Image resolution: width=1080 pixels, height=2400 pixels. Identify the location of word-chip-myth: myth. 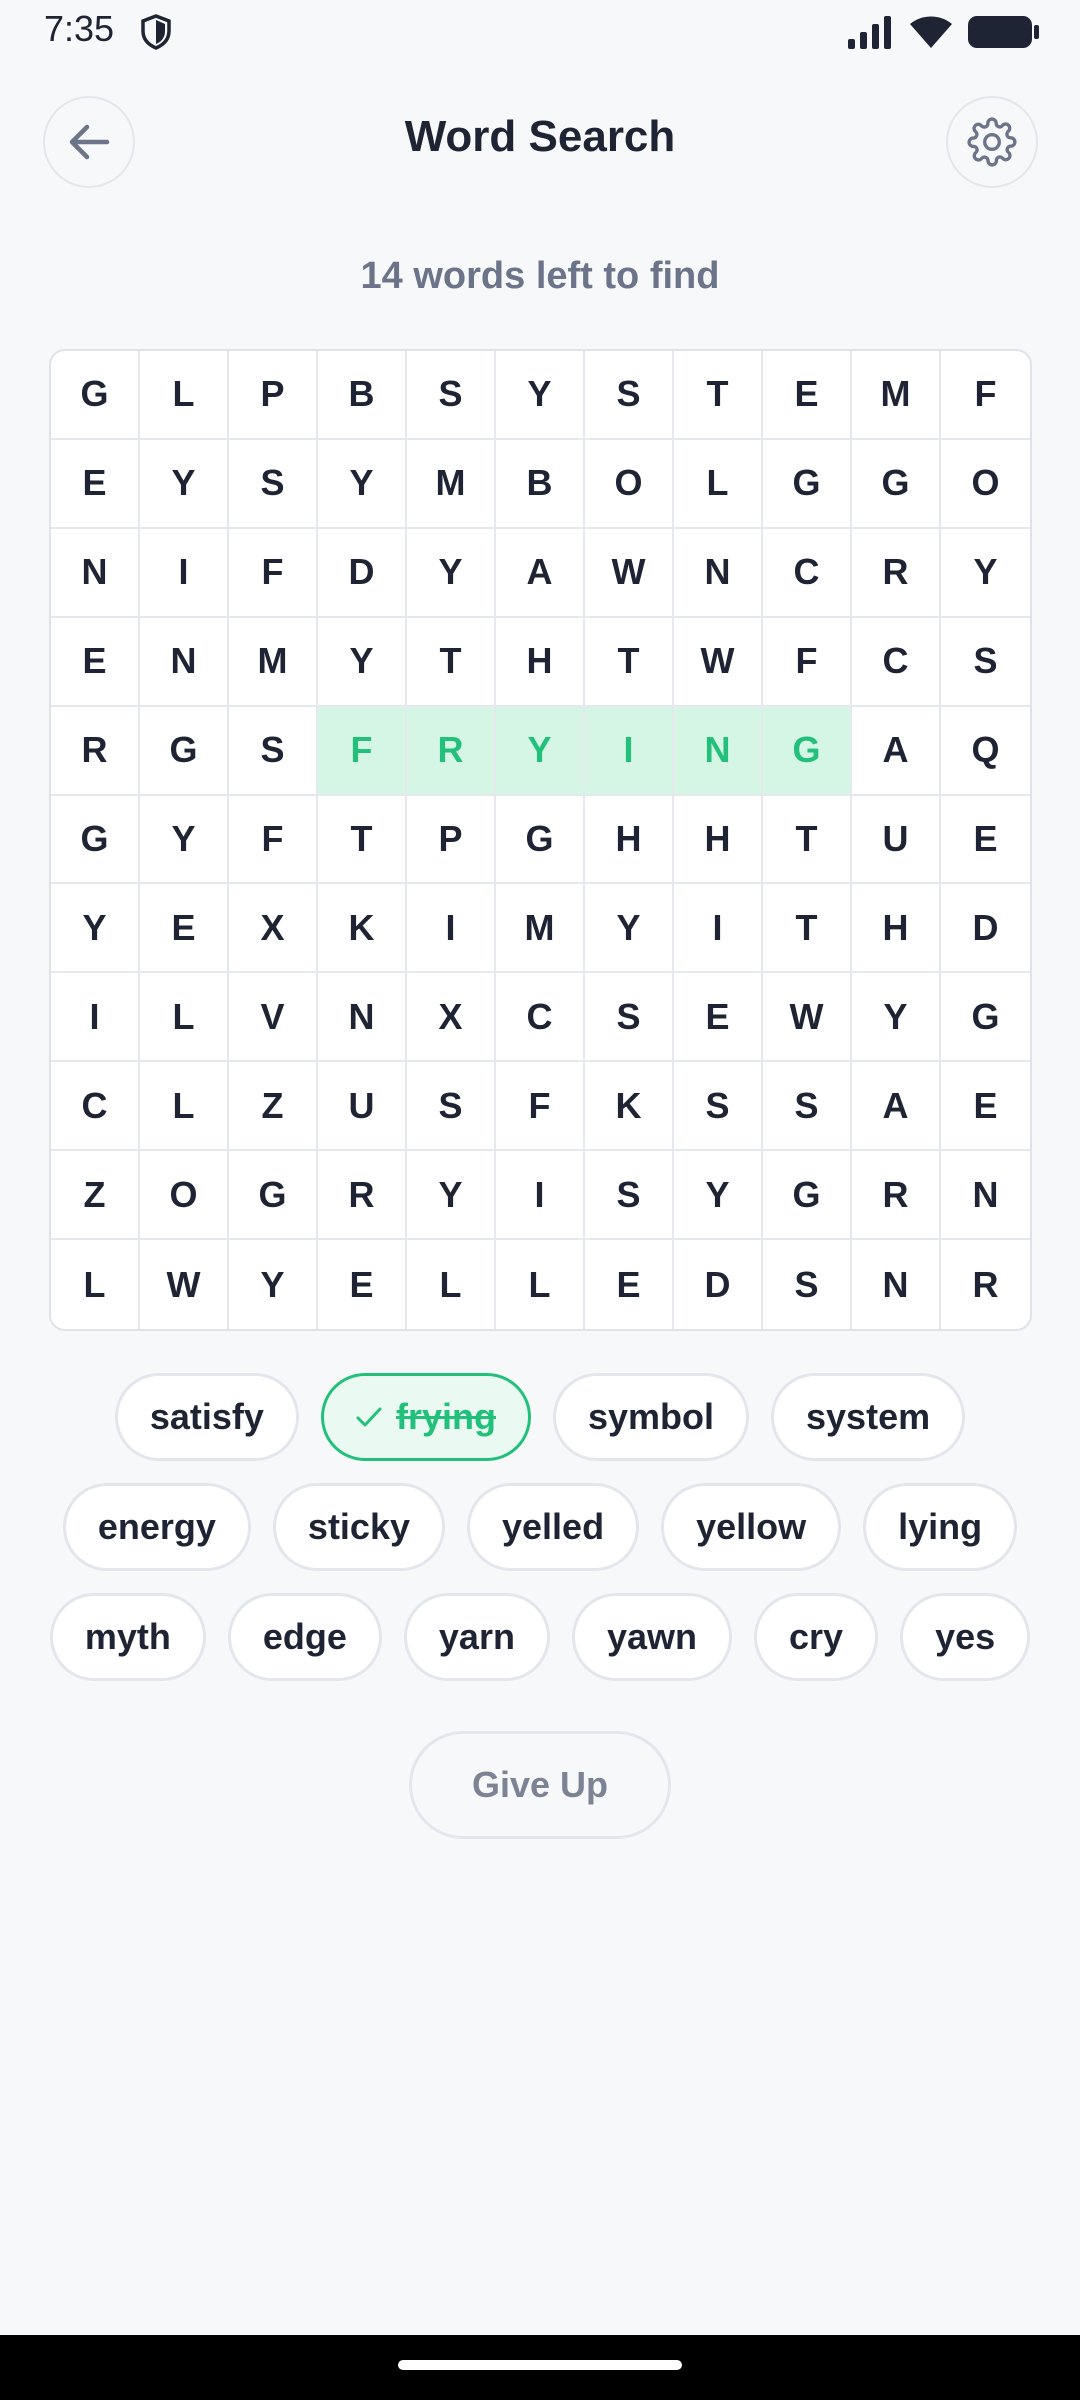
(127, 1637).